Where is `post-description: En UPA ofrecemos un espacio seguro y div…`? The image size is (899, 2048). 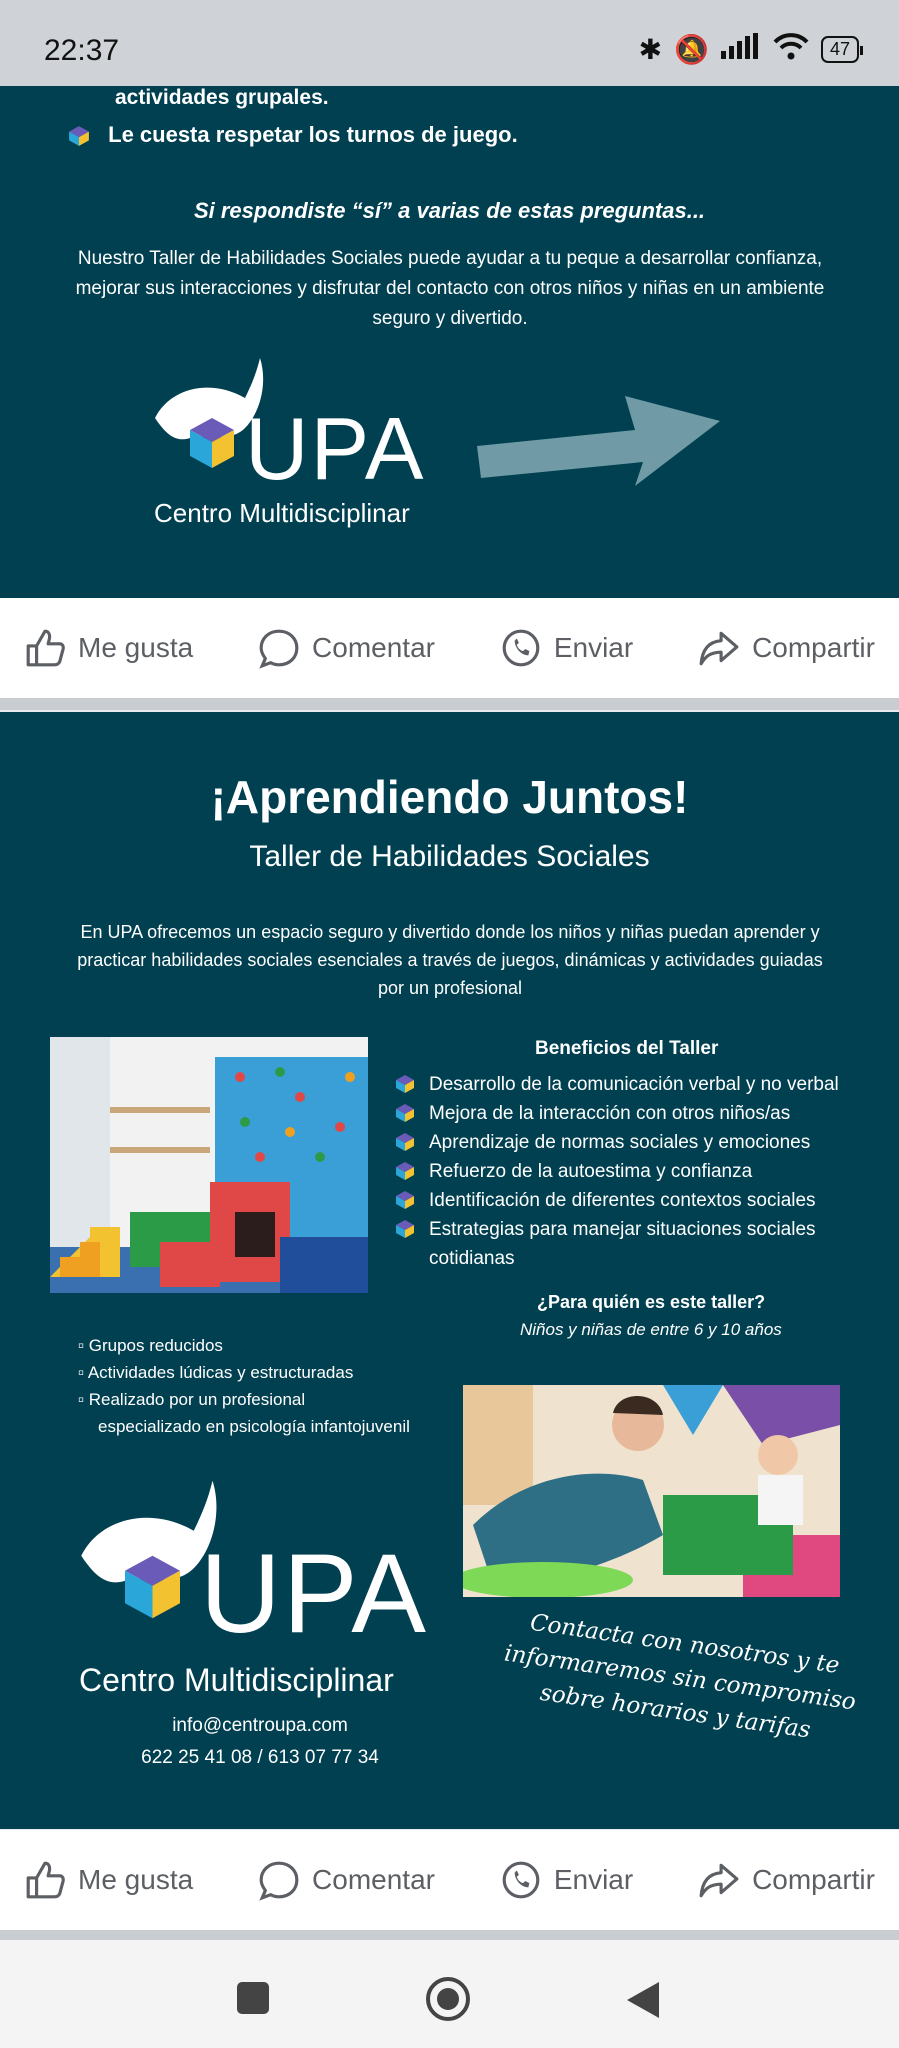
post-description: En UPA ofrecemos un espacio seguro y div… is located at coordinates (450, 960).